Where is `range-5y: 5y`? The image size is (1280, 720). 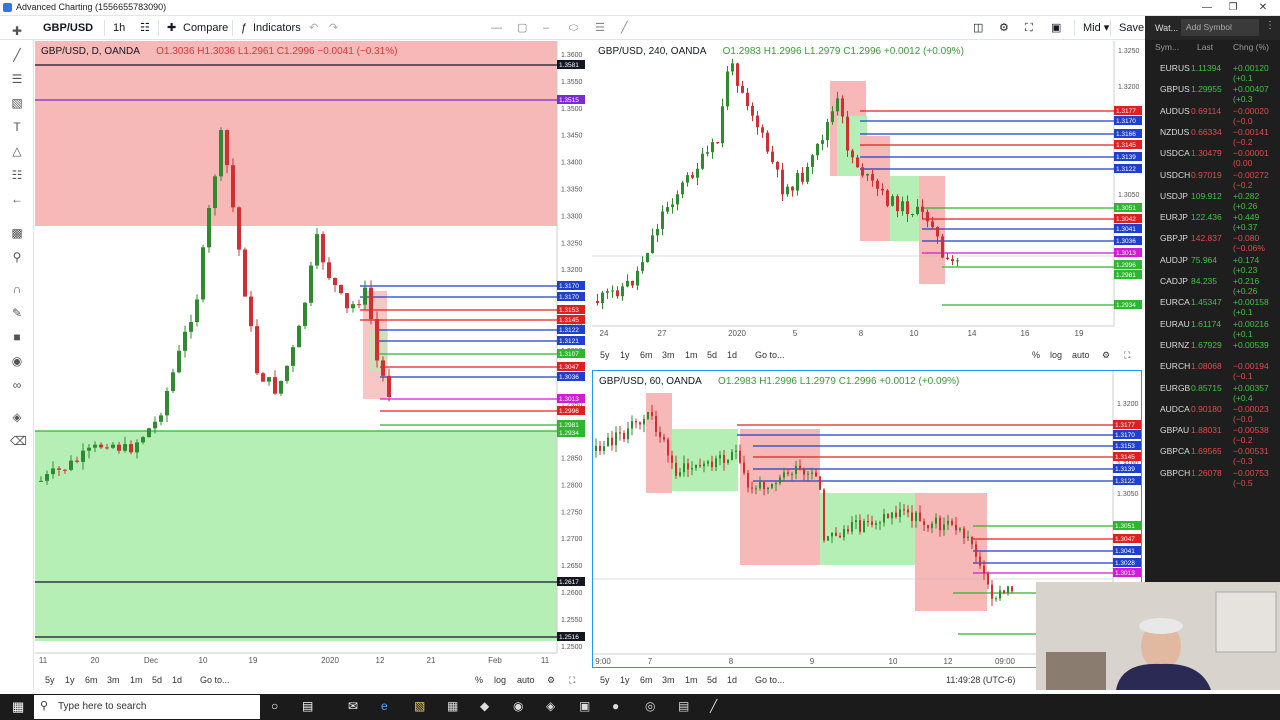
range-5y: 5y is located at coordinates (50, 680).